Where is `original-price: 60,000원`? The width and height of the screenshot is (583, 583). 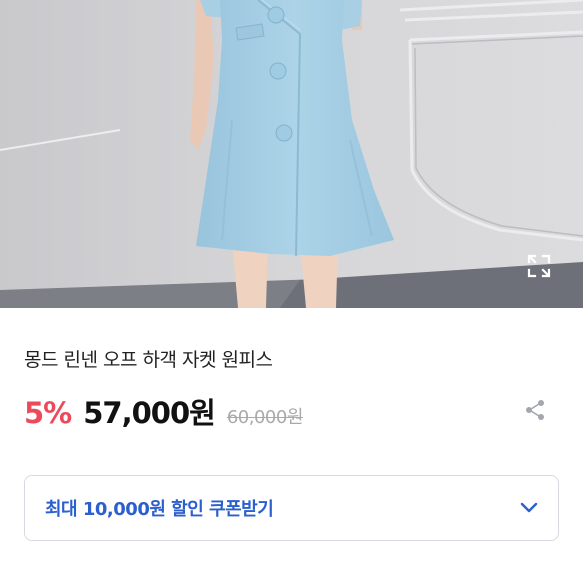
original-price: 60,000원 is located at coordinates (265, 417).